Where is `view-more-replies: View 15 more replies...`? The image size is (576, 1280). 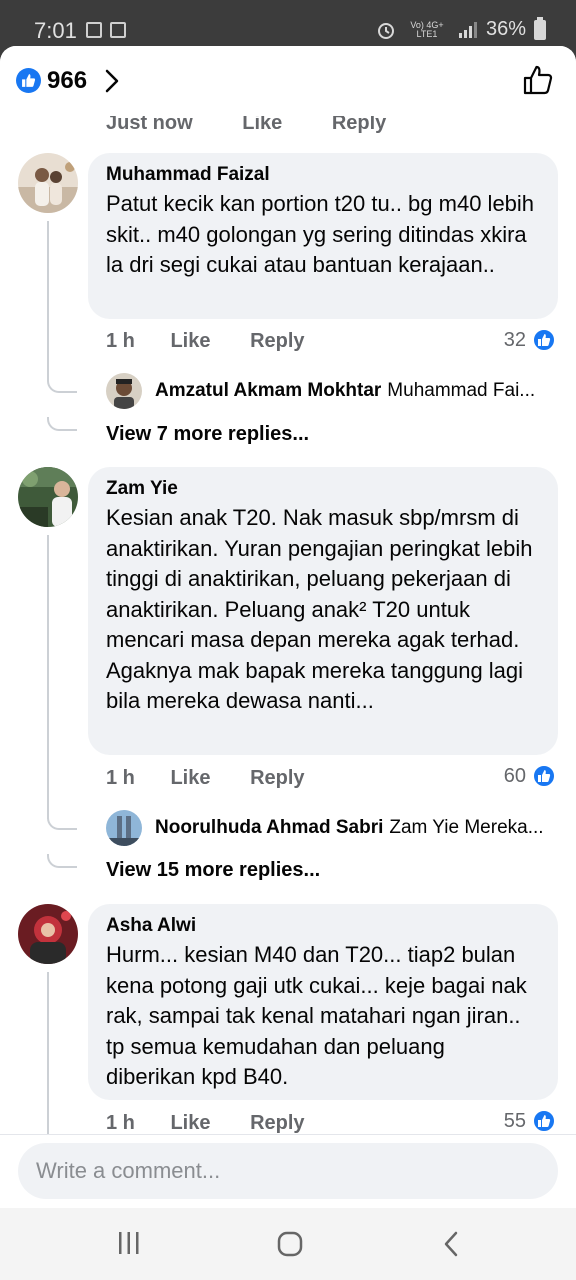 view-more-replies: View 15 more replies... is located at coordinates (213, 870).